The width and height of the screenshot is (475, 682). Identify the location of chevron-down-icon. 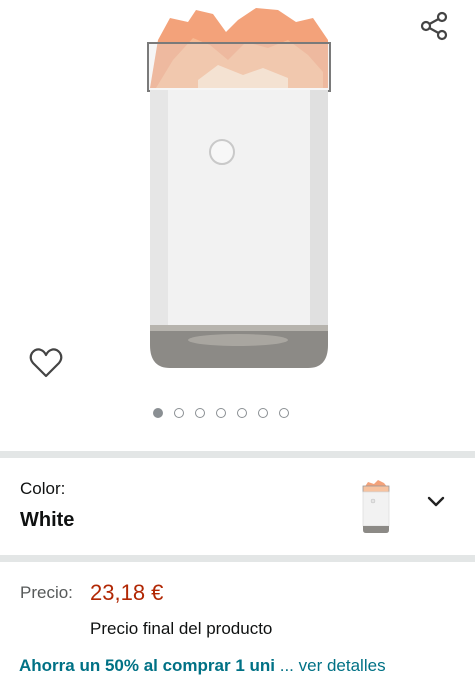
(436, 502).